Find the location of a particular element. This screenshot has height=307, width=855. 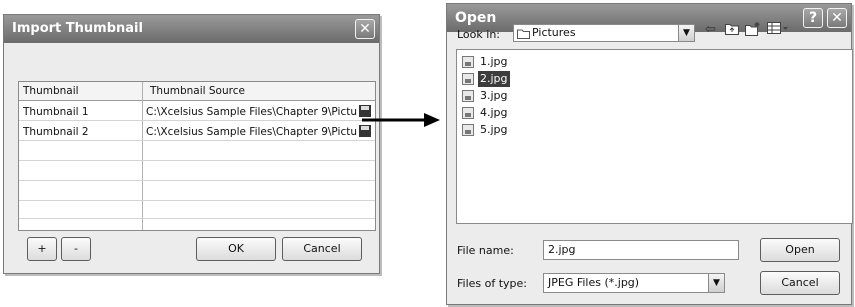

arrow-head is located at coordinates (432, 120).